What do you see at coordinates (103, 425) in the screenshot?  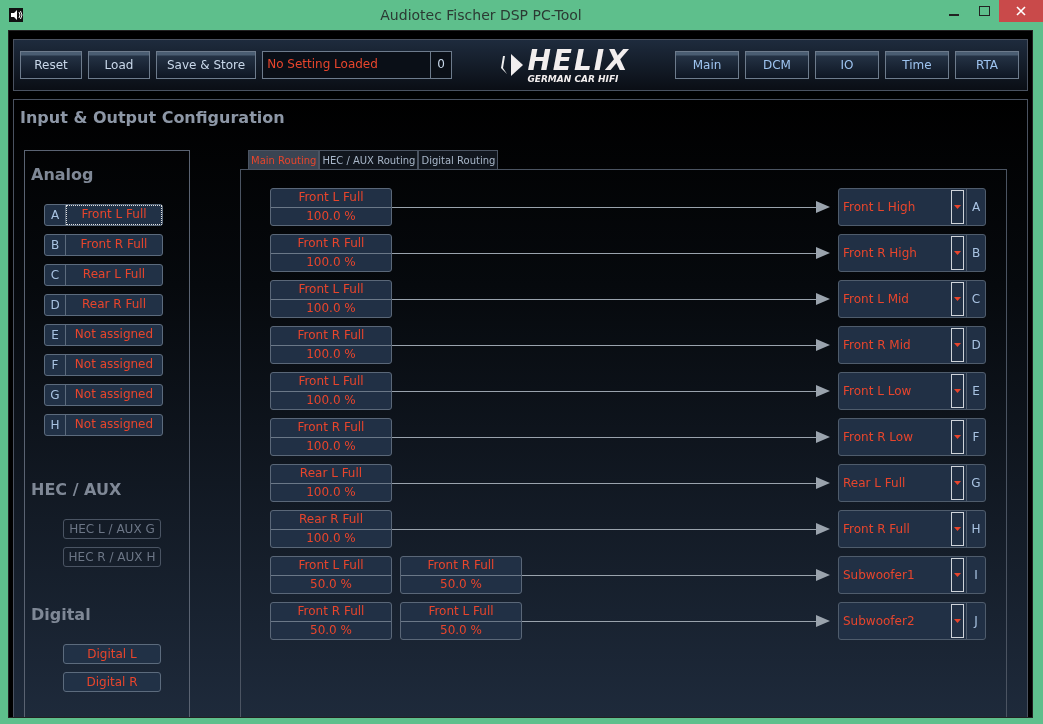 I see `input-channel: H Not assigned` at bounding box center [103, 425].